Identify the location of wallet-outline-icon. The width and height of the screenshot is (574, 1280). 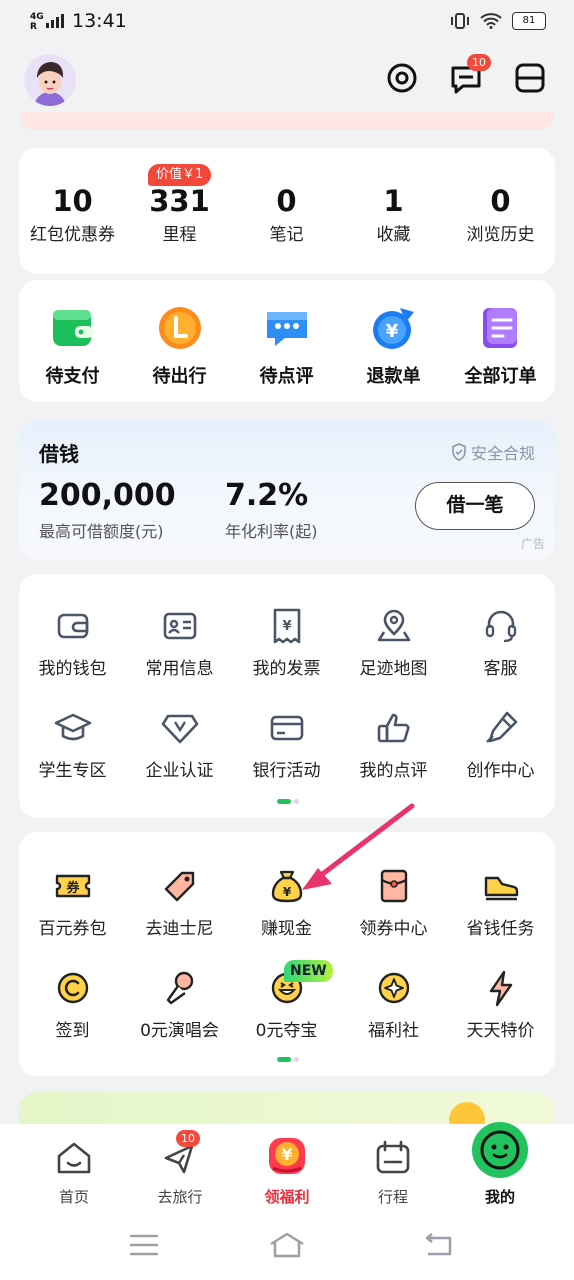
(73, 626).